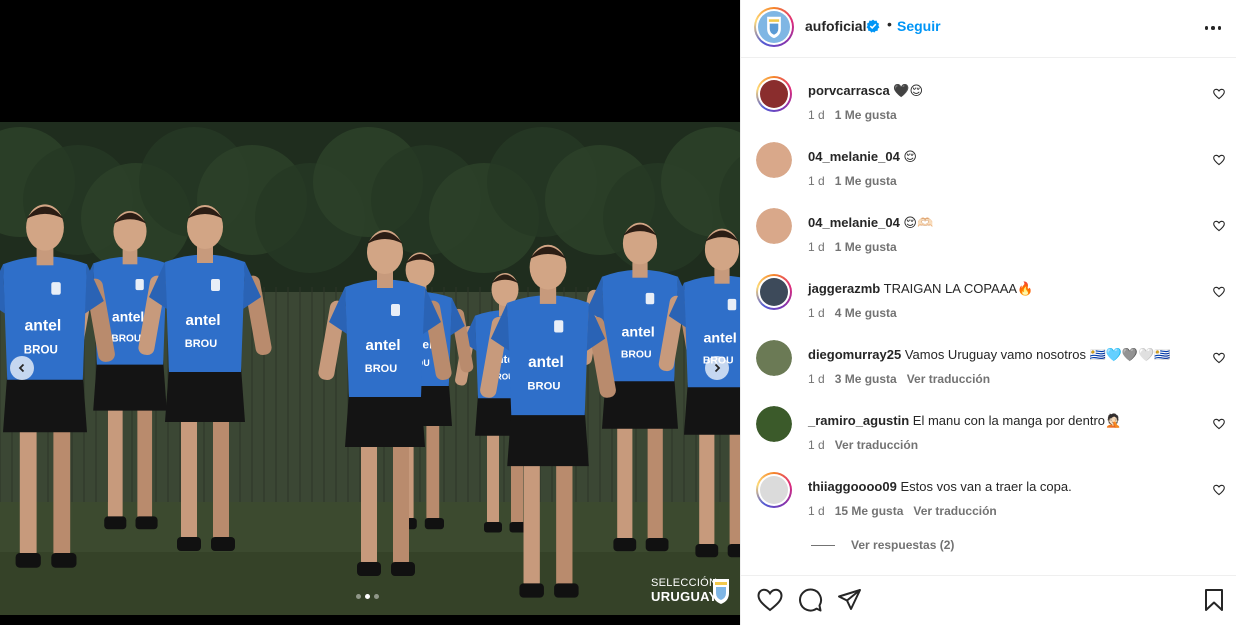  What do you see at coordinates (908, 90) in the screenshot?
I see `comment-body: 🖤😌` at bounding box center [908, 90].